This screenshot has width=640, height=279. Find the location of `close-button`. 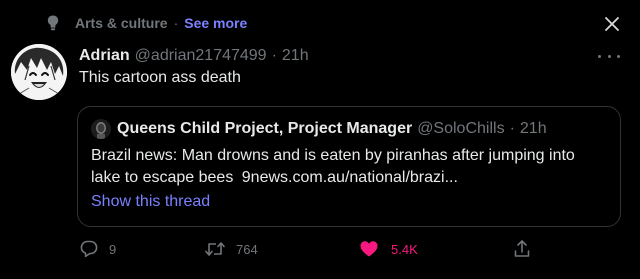

close-button is located at coordinates (612, 24).